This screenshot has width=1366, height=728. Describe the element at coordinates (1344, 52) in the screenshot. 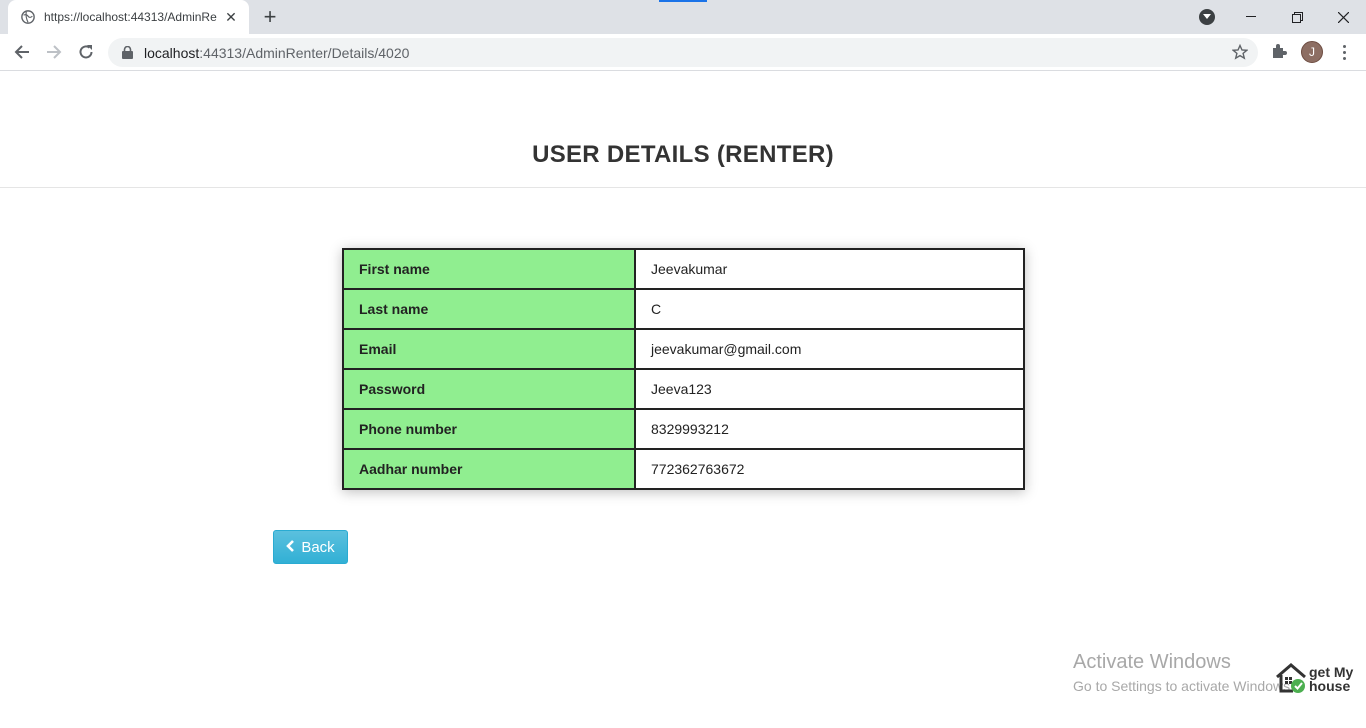

I see `kebab-menu-icon` at that location.